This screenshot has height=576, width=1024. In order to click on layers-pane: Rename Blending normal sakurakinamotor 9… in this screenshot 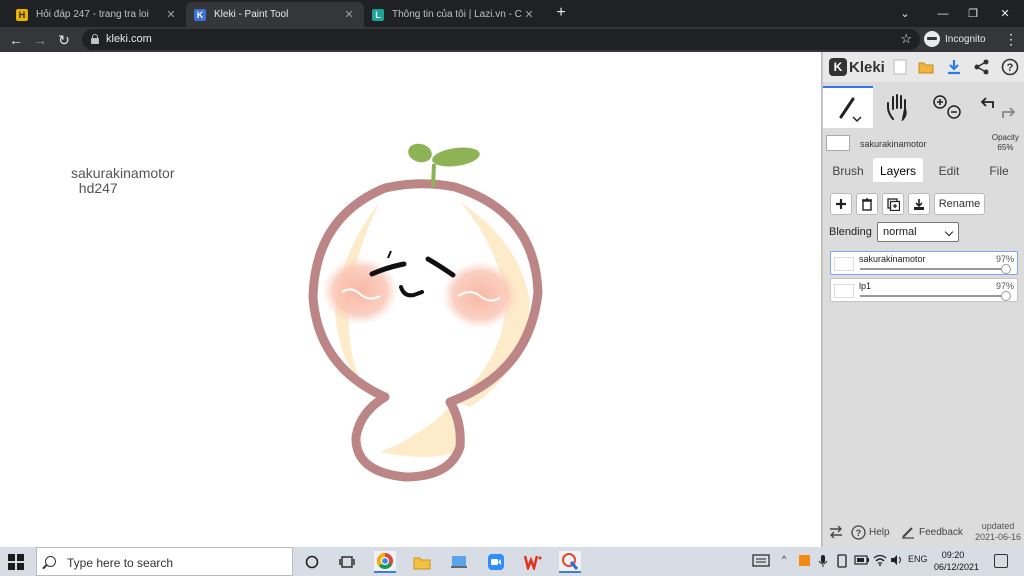, I will do `click(923, 244)`.